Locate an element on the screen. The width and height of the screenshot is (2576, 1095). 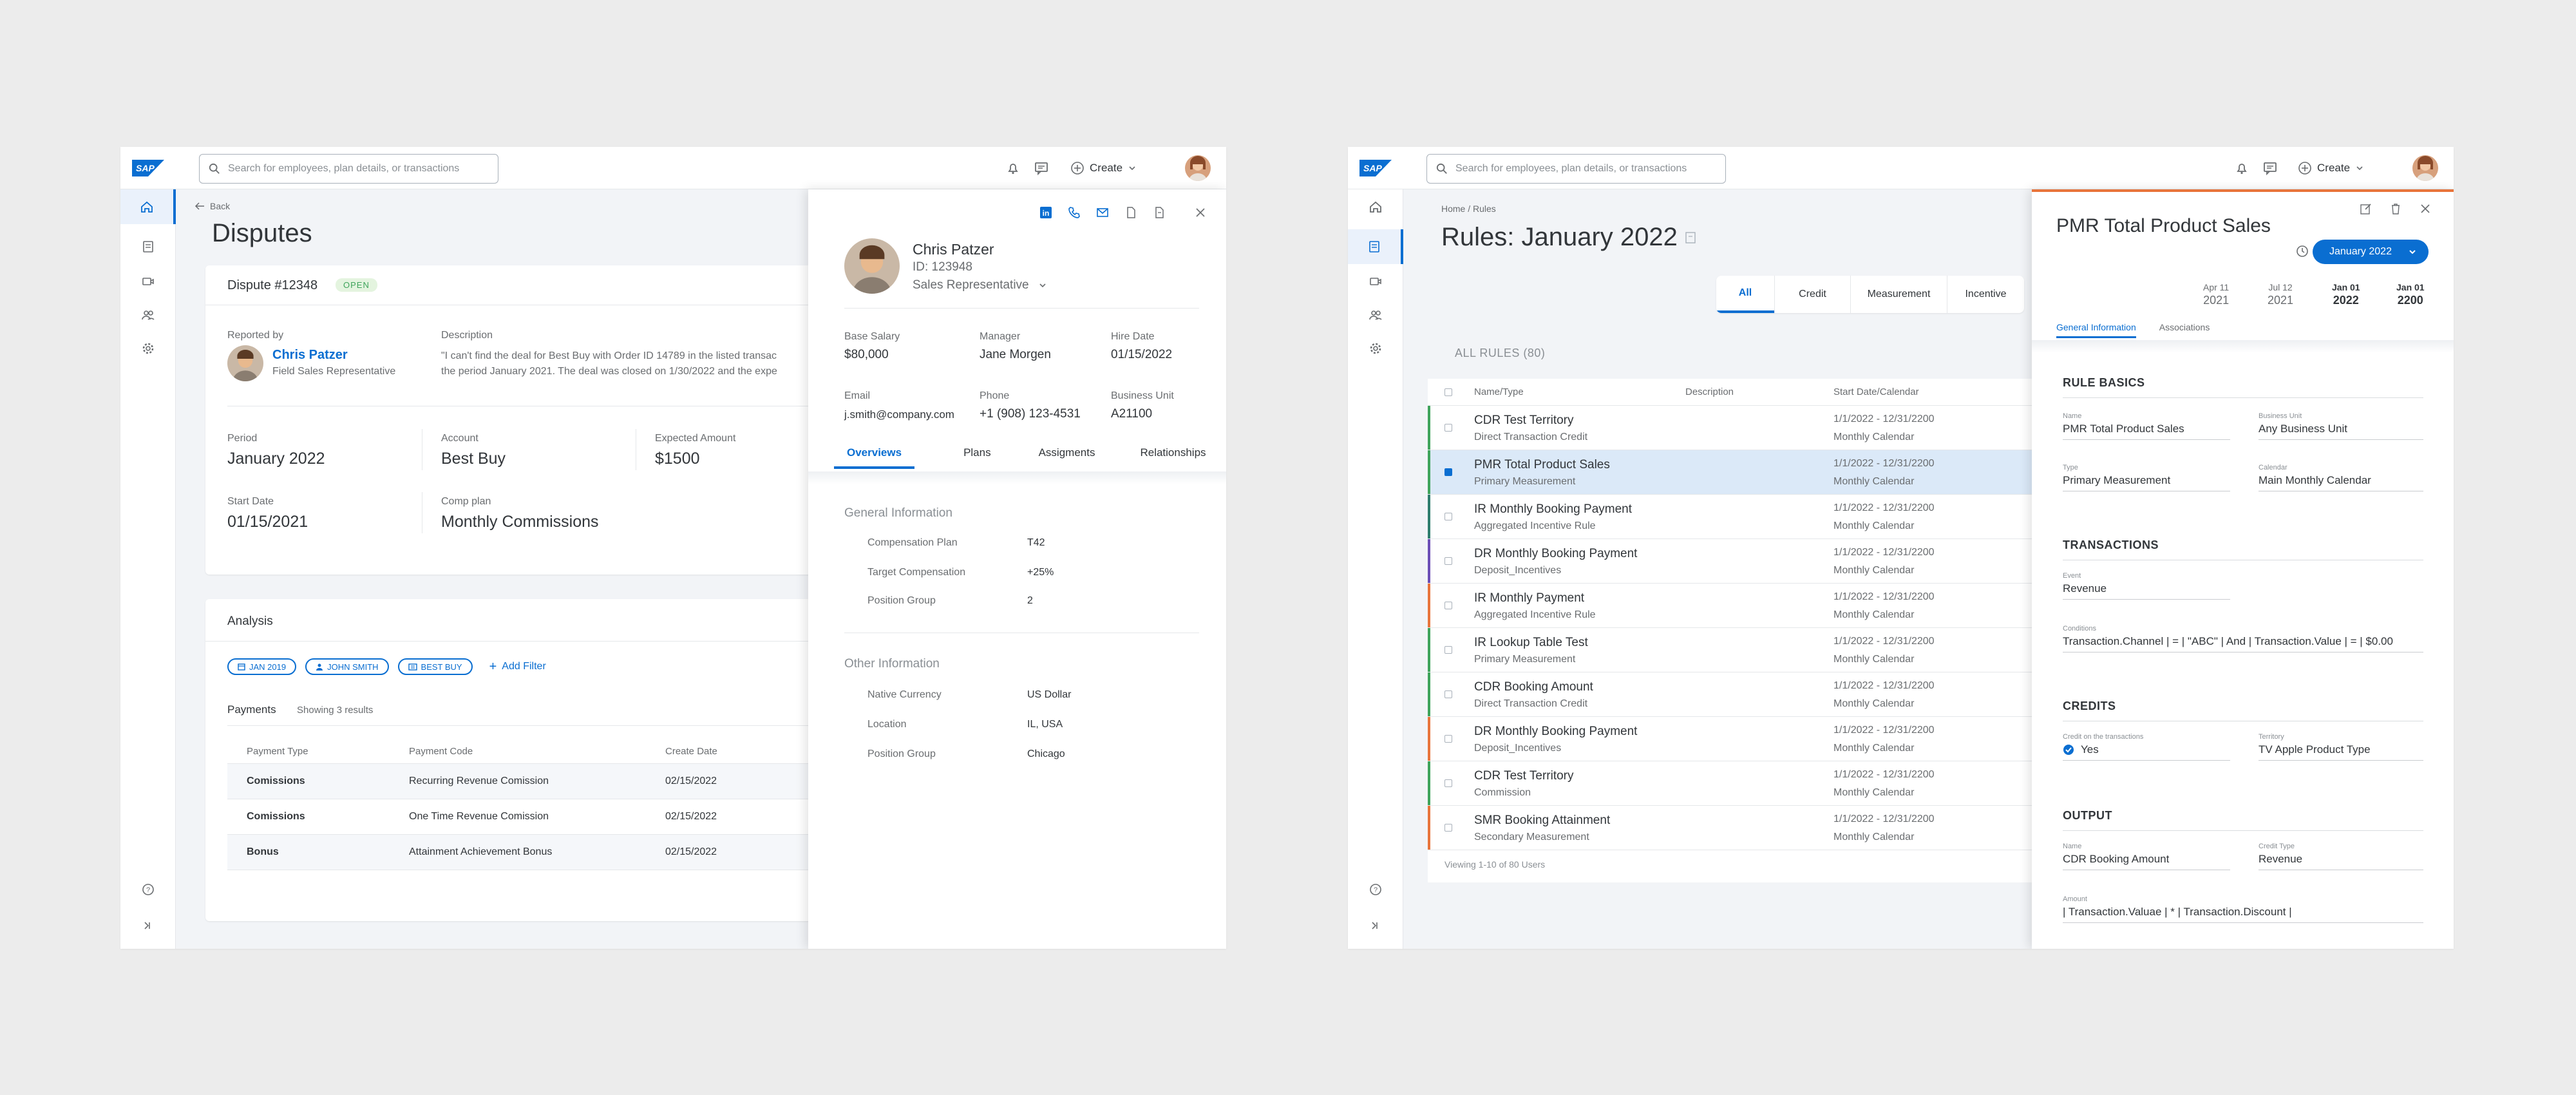
email-icon is located at coordinates (1102, 212).